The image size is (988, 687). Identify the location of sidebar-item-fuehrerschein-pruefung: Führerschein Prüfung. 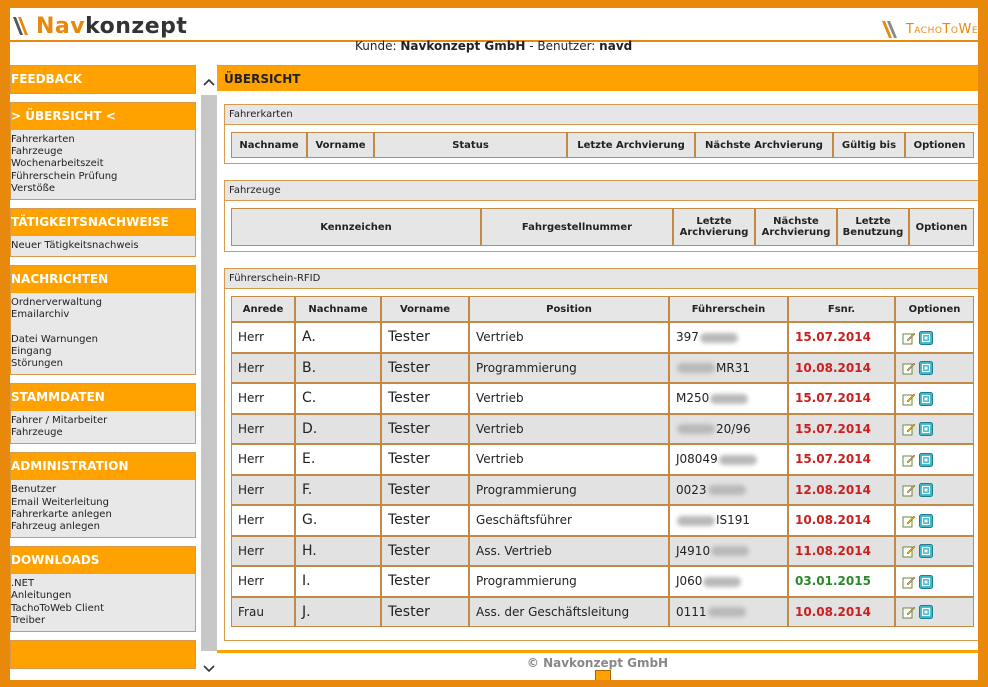
(103, 177).